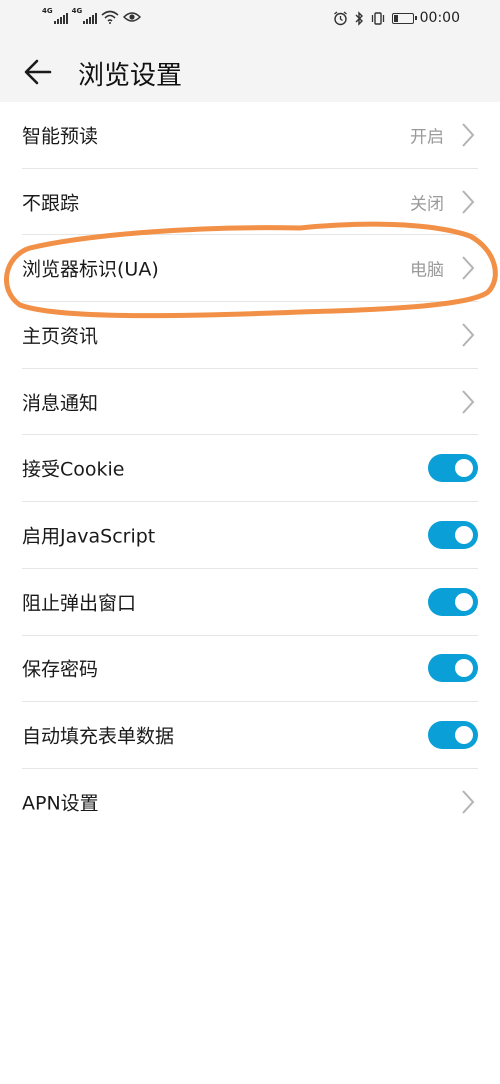 The width and height of the screenshot is (500, 1084). What do you see at coordinates (110, 17) in the screenshot?
I see `wifi-icon` at bounding box center [110, 17].